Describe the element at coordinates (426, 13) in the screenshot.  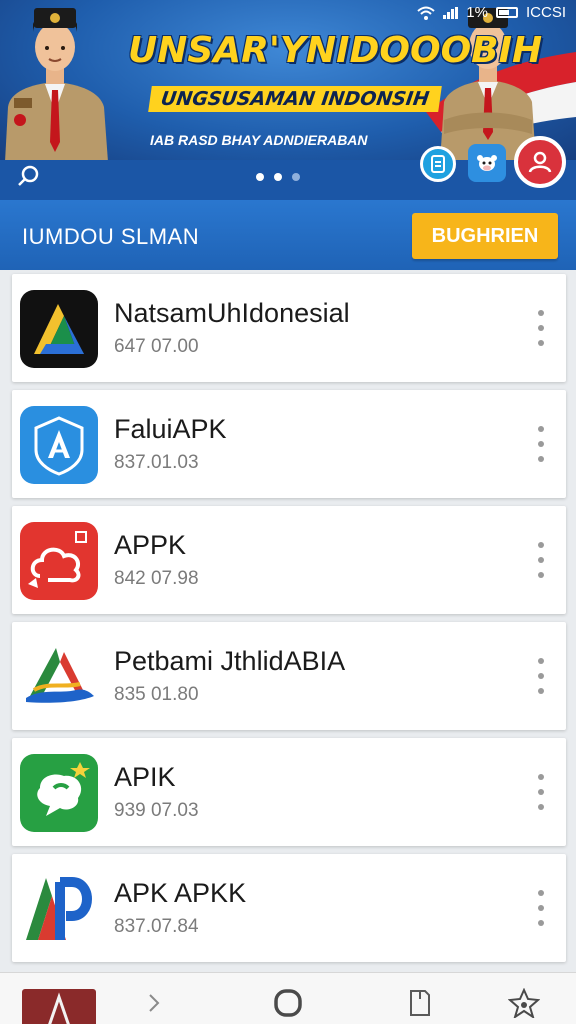
I see `wifi-icon` at that location.